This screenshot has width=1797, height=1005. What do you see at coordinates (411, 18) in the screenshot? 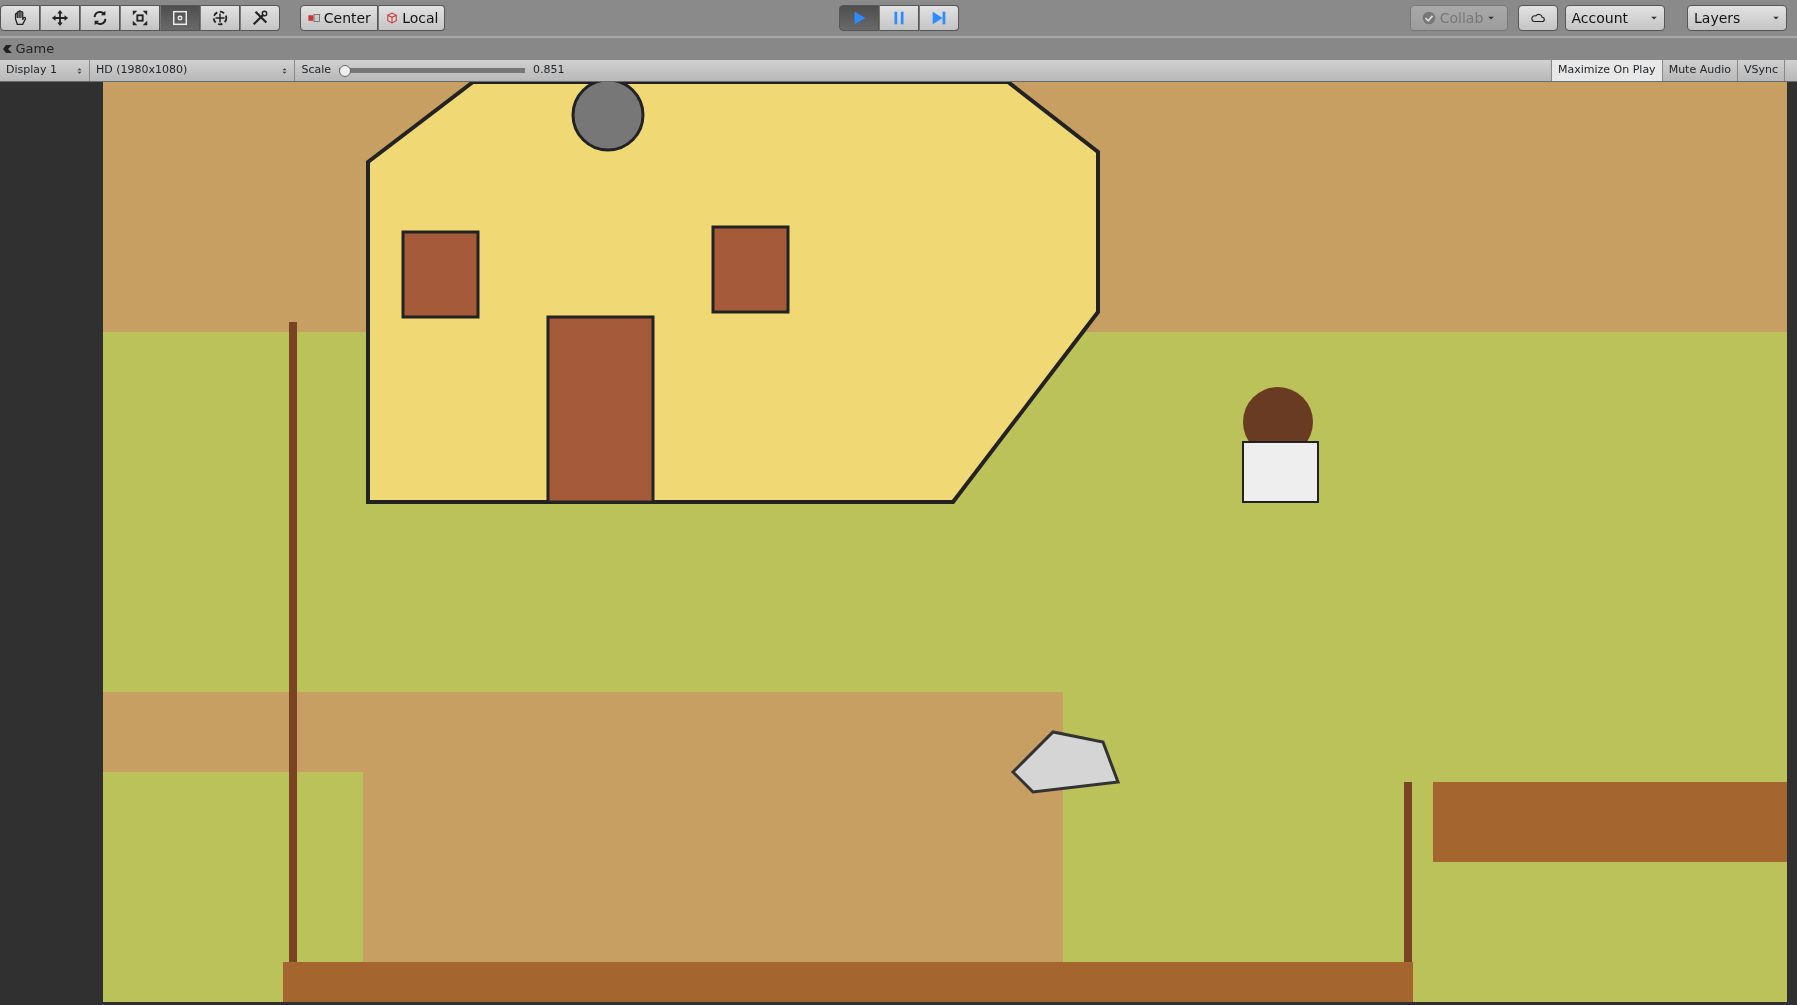
I see `pivot-toggle: Local` at bounding box center [411, 18].